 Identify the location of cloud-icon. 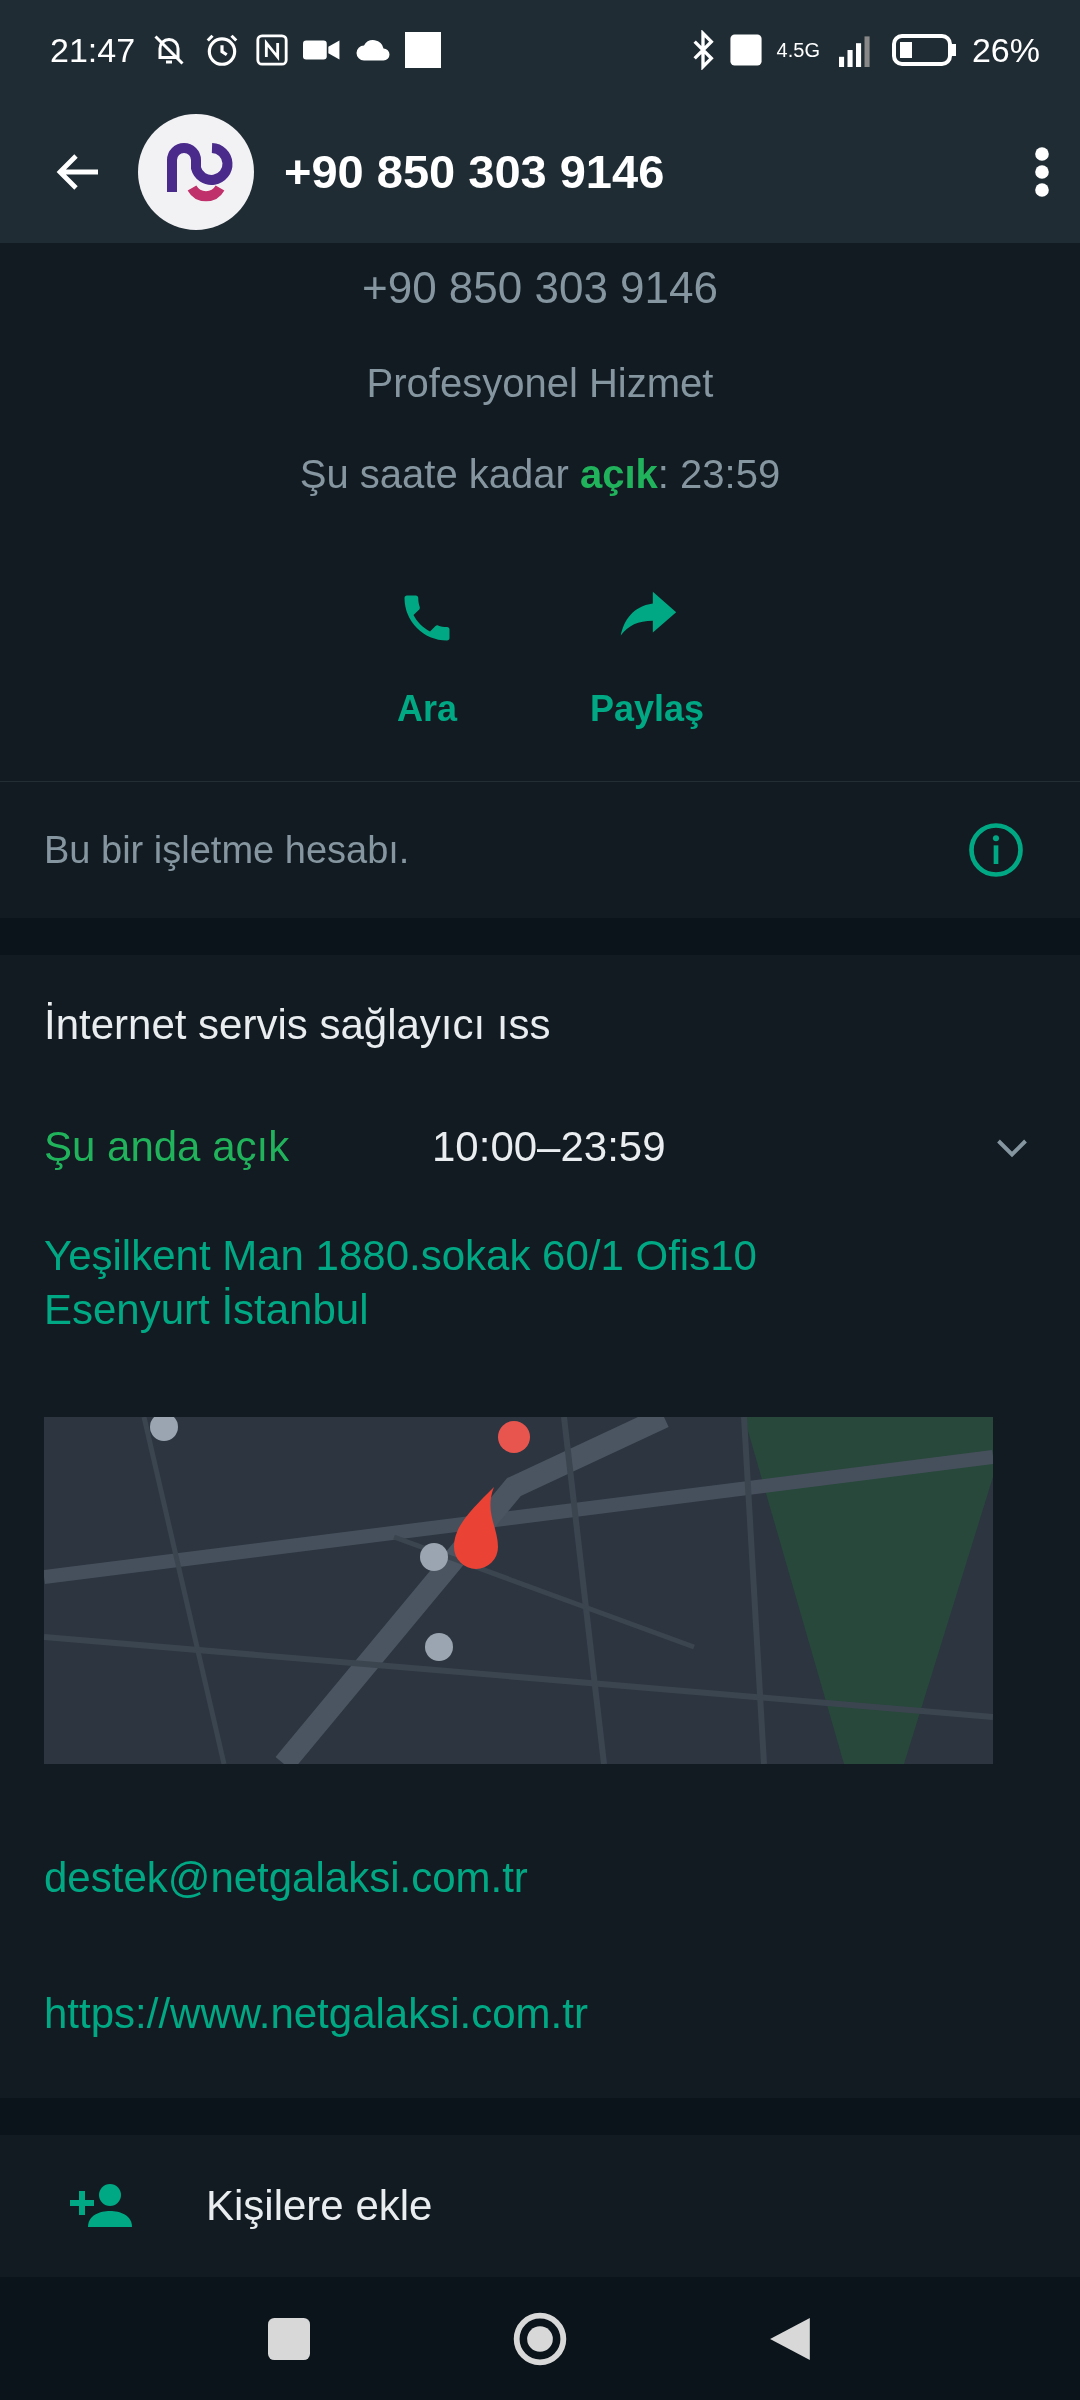
(373, 50).